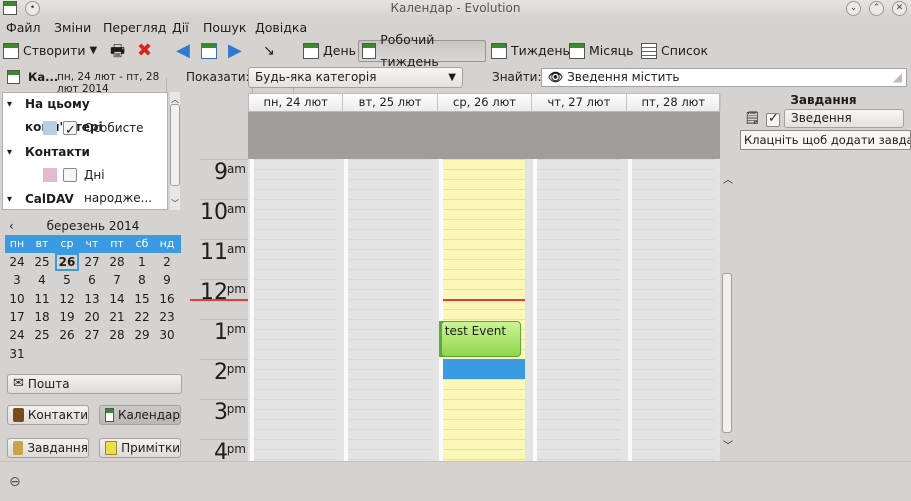  What do you see at coordinates (134, 27) in the screenshot?
I see `menu-view: Перегляд` at bounding box center [134, 27].